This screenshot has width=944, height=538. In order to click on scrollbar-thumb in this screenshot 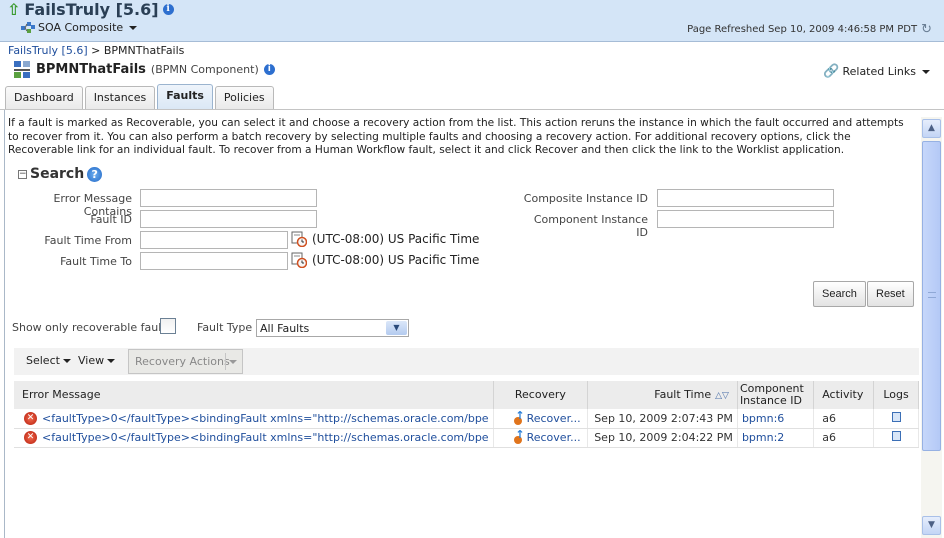, I will do `click(931, 296)`.